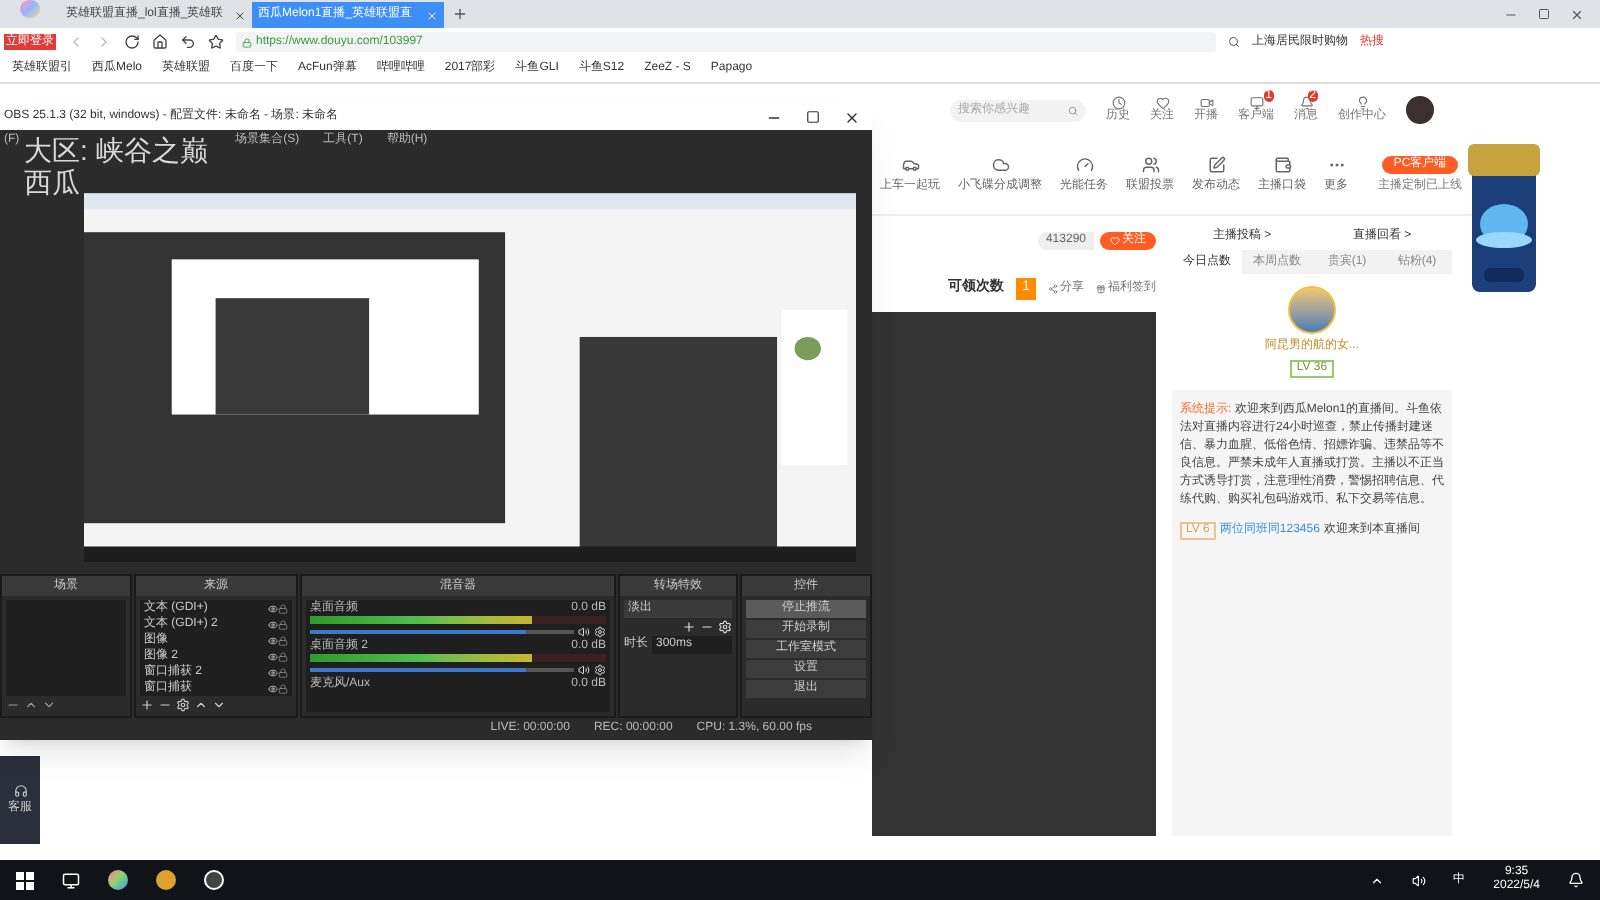  Describe the element at coordinates (160, 42) in the screenshot. I see `home-icon` at that location.